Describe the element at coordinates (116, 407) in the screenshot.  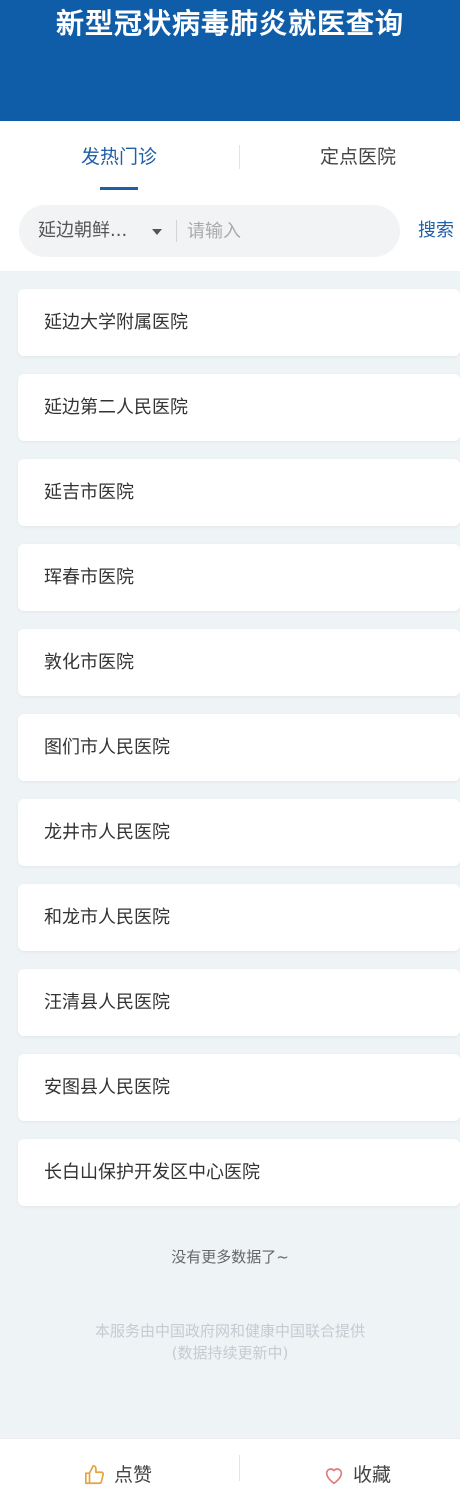
I see `hospital-name: 延边第二人民医院` at that location.